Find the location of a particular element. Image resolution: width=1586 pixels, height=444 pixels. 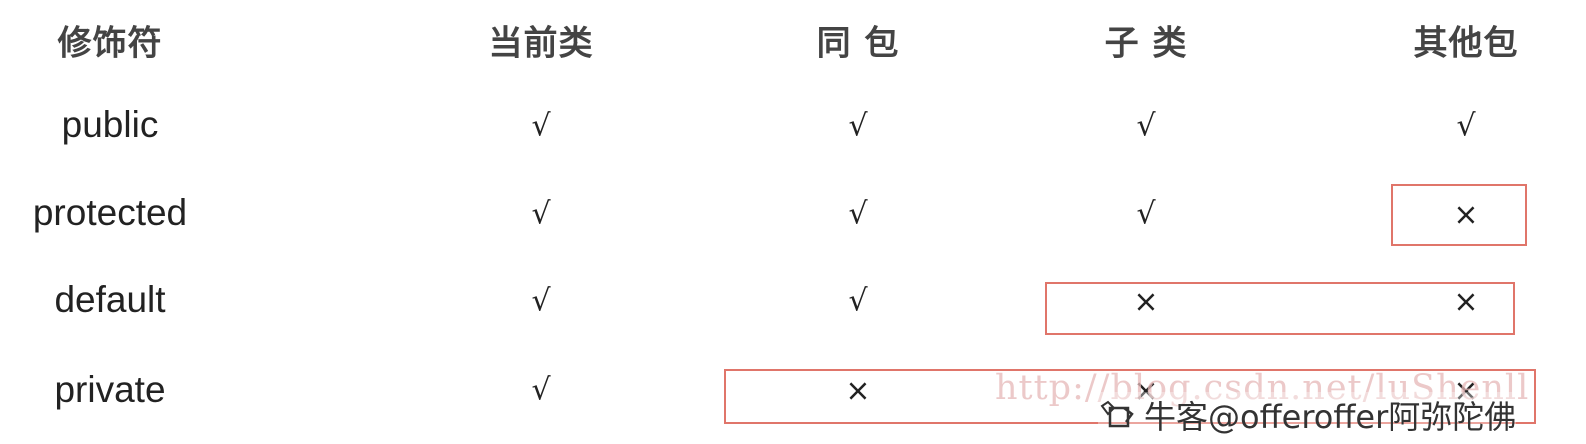

nowcoder-logo-icon is located at coordinates (1117, 414).